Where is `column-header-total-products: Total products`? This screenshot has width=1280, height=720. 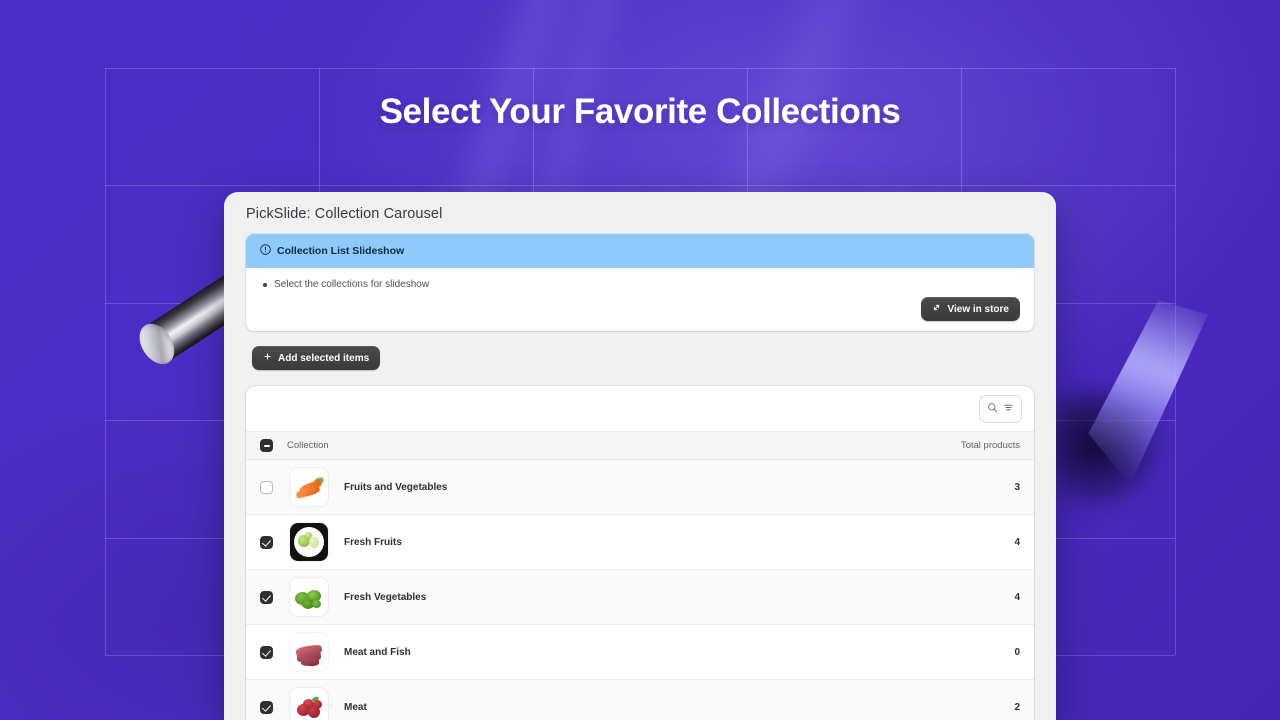 column-header-total-products: Total products is located at coordinates (990, 445).